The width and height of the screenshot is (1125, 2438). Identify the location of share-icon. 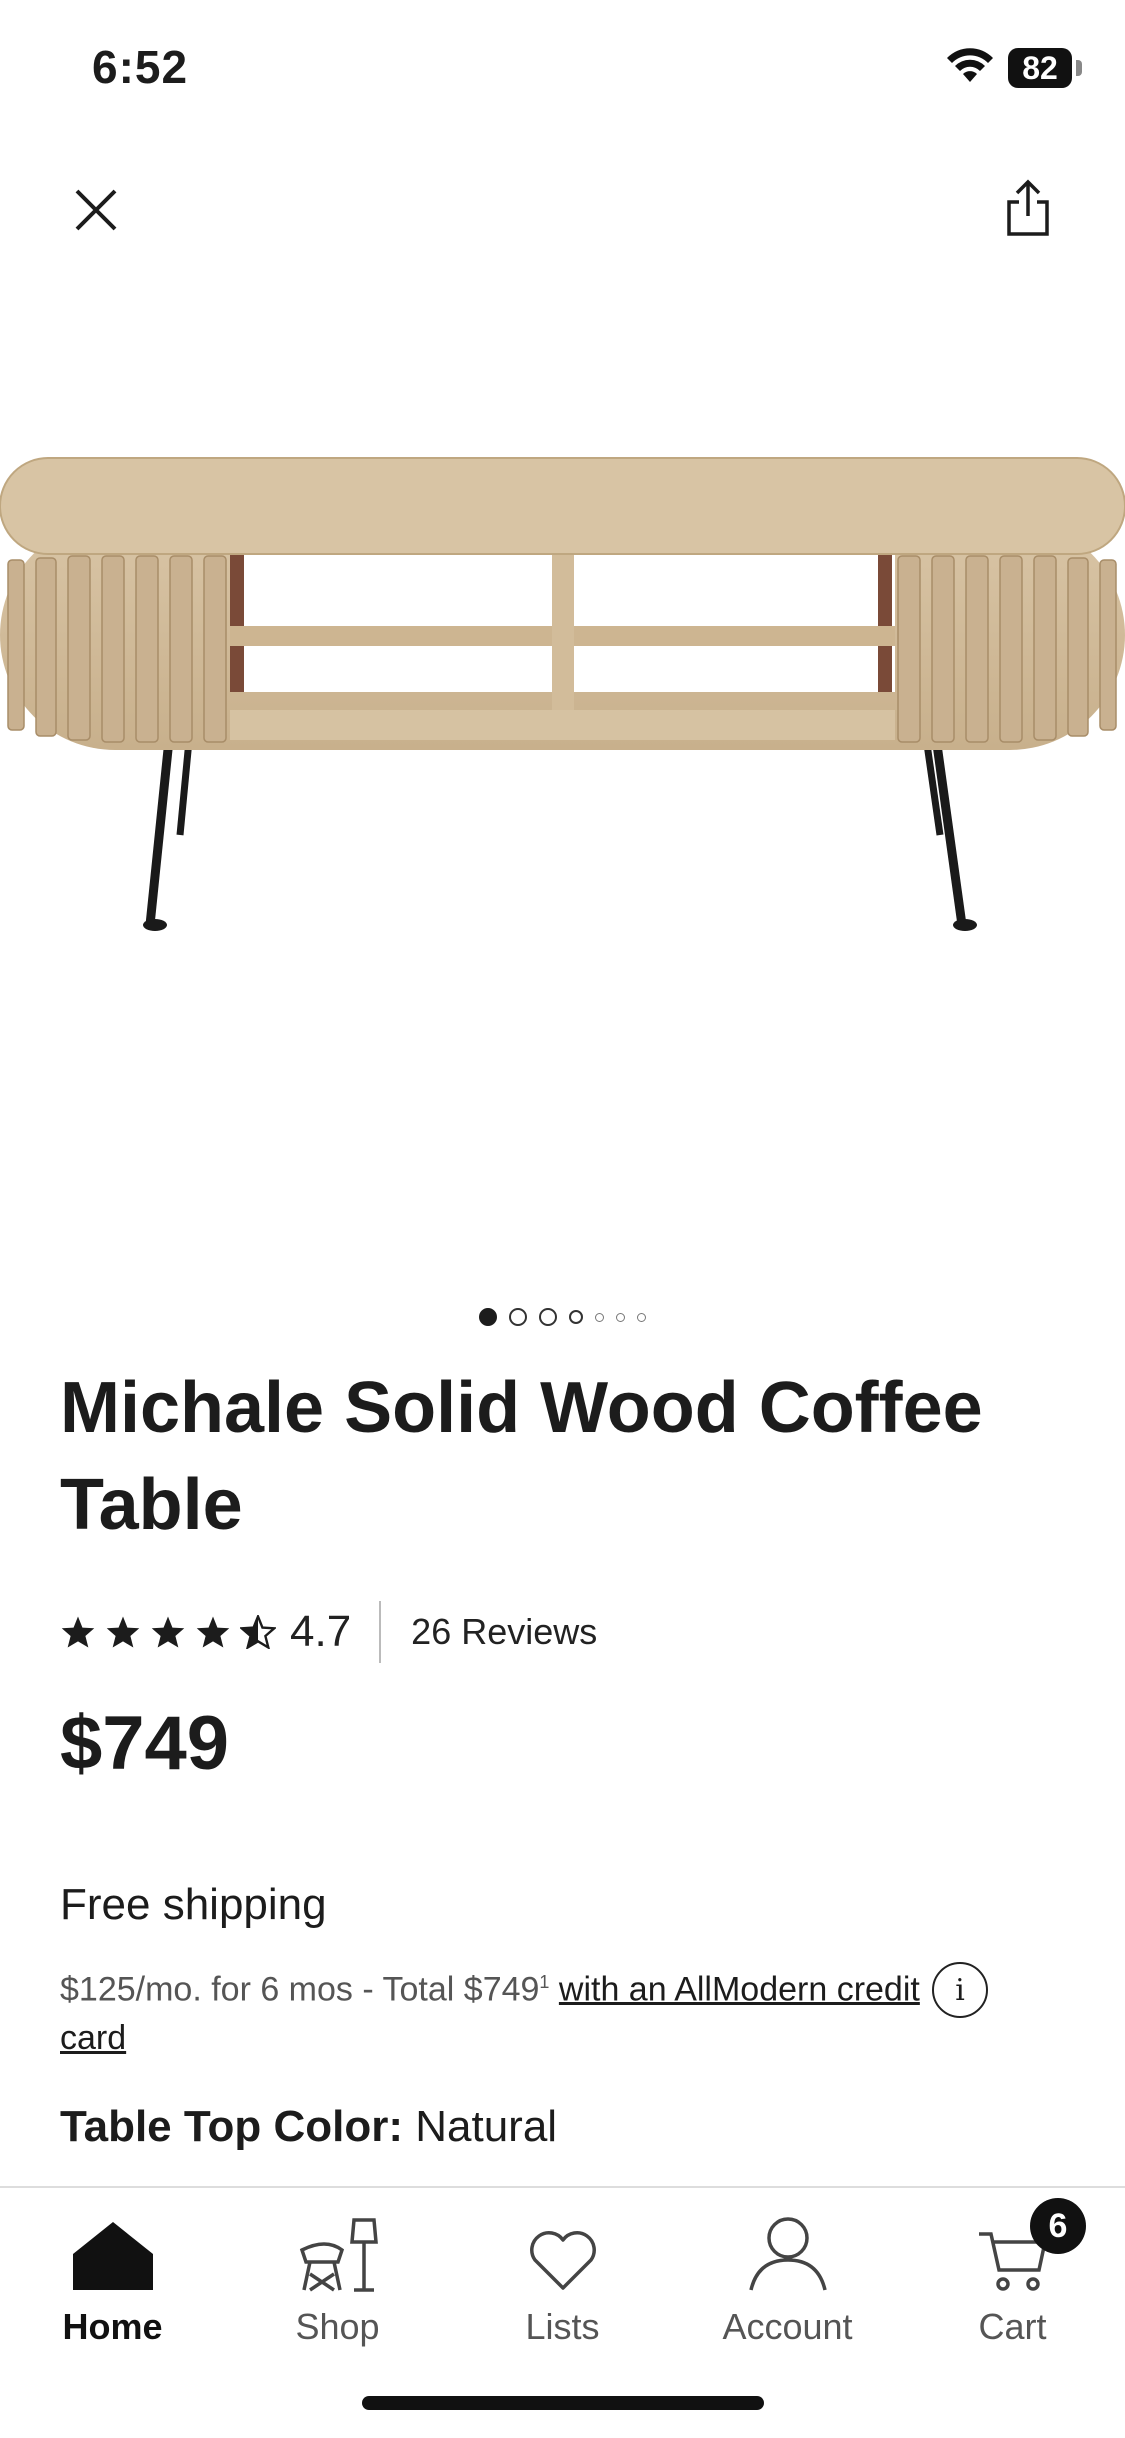
(1028, 207).